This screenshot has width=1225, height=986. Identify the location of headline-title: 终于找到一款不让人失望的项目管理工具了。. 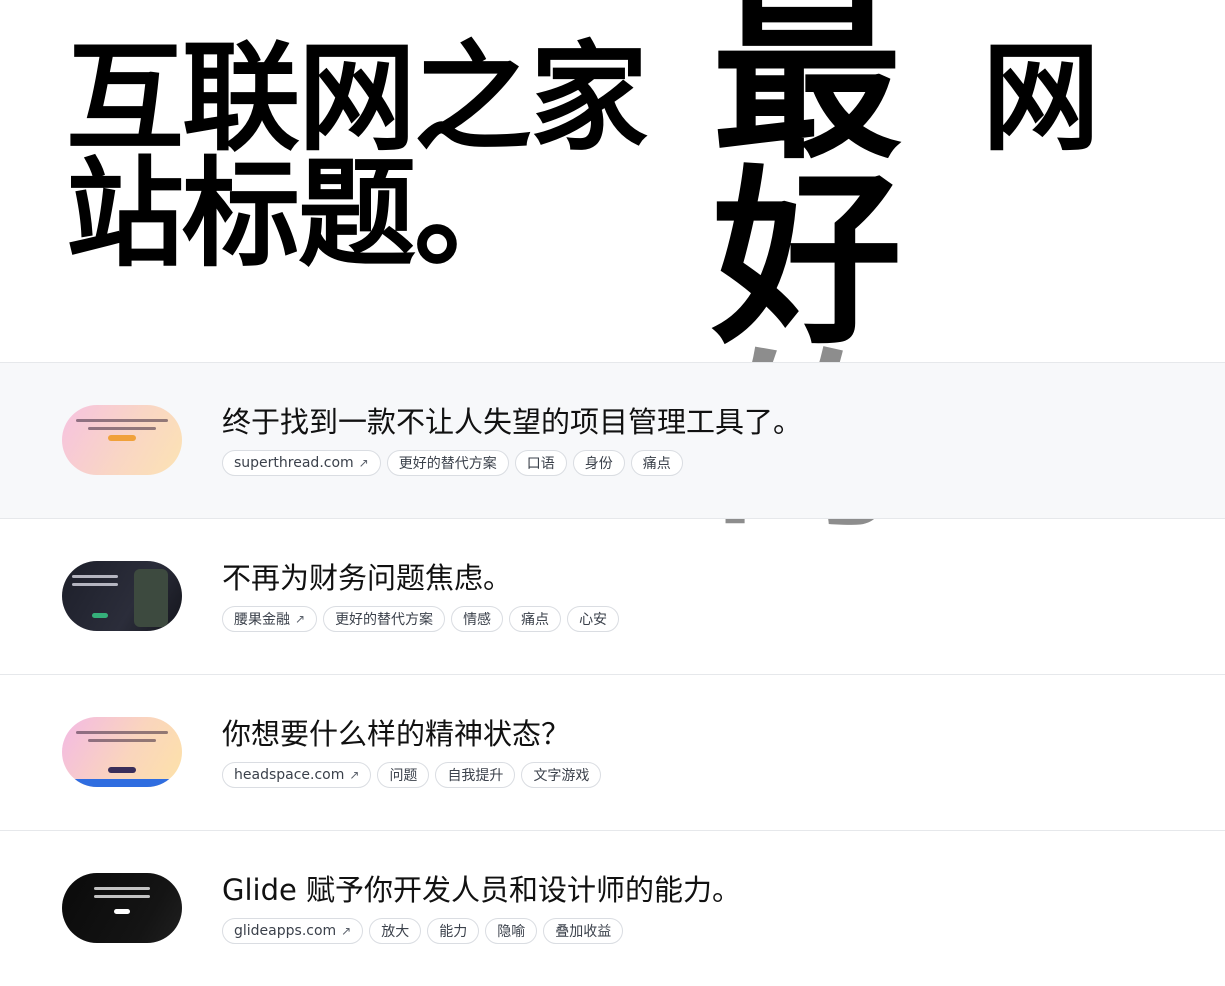
(512, 422).